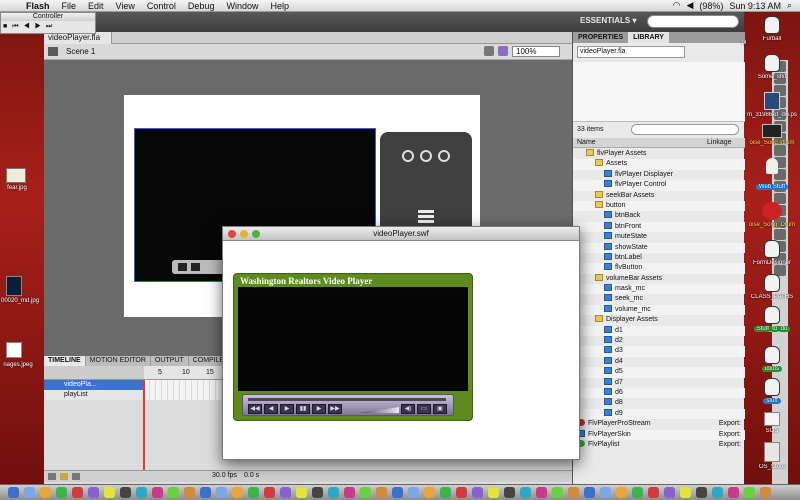 The image size is (800, 500). What do you see at coordinates (52, 476) in the screenshot?
I see `new-layer-icon` at bounding box center [52, 476].